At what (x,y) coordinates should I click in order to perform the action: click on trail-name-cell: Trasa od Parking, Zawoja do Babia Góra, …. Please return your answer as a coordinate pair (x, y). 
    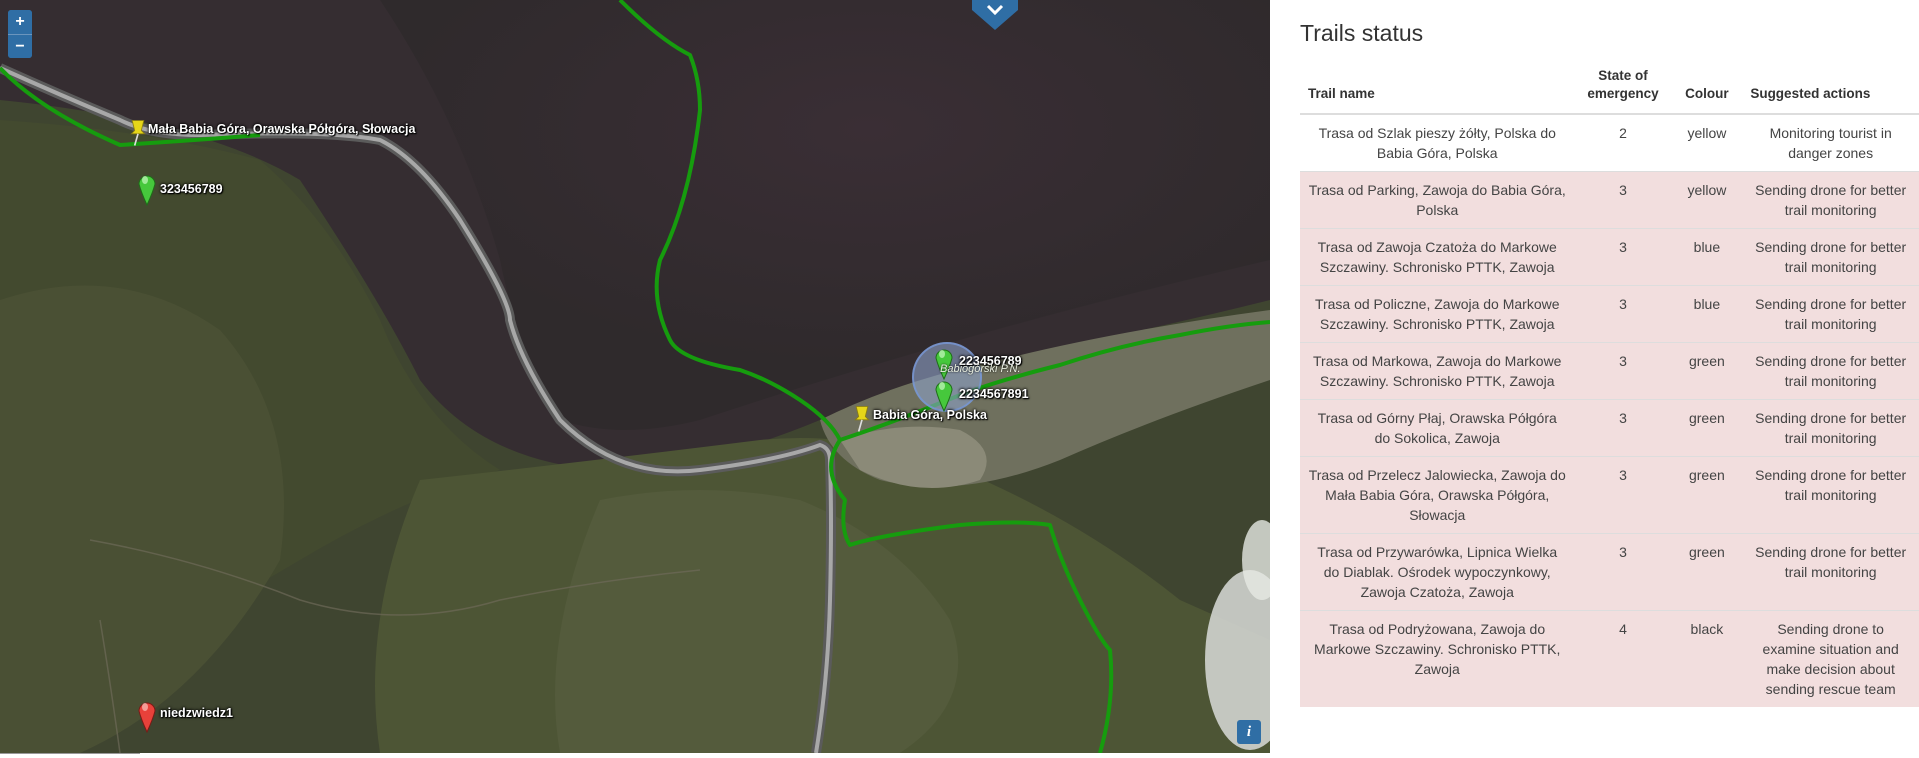
    Looking at the image, I should click on (1437, 200).